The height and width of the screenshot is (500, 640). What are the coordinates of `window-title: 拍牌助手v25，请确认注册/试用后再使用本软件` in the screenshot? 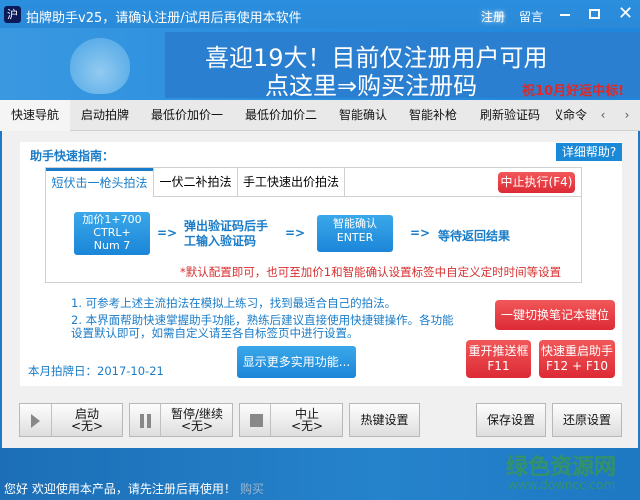 It's located at (164, 18).